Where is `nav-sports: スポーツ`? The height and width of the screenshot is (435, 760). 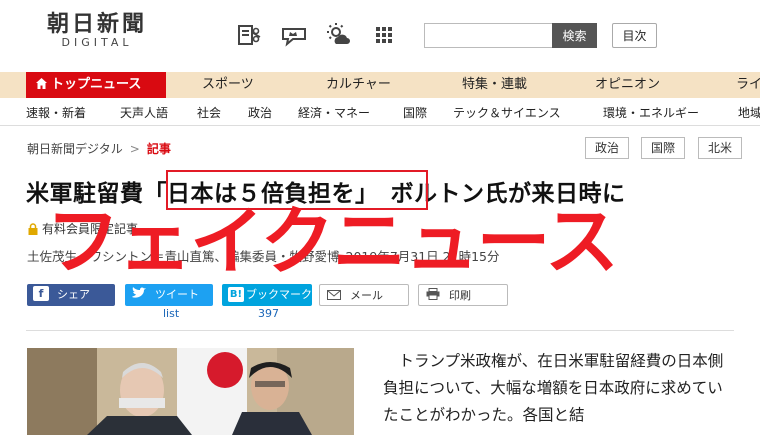 nav-sports: スポーツ is located at coordinates (228, 85).